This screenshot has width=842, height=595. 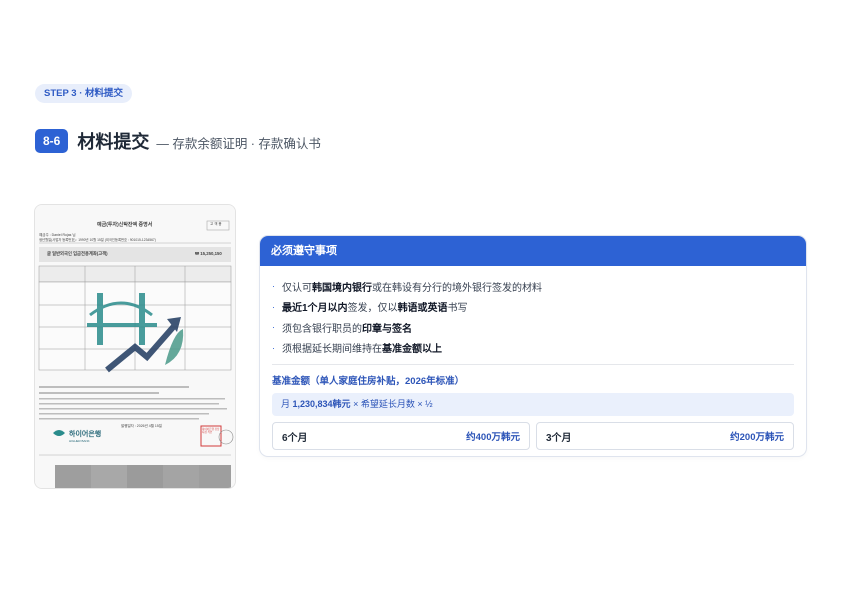 I want to click on basis-amount-title: 基准金额（单人家庭住房补贴，2026年标准）, so click(x=368, y=381).